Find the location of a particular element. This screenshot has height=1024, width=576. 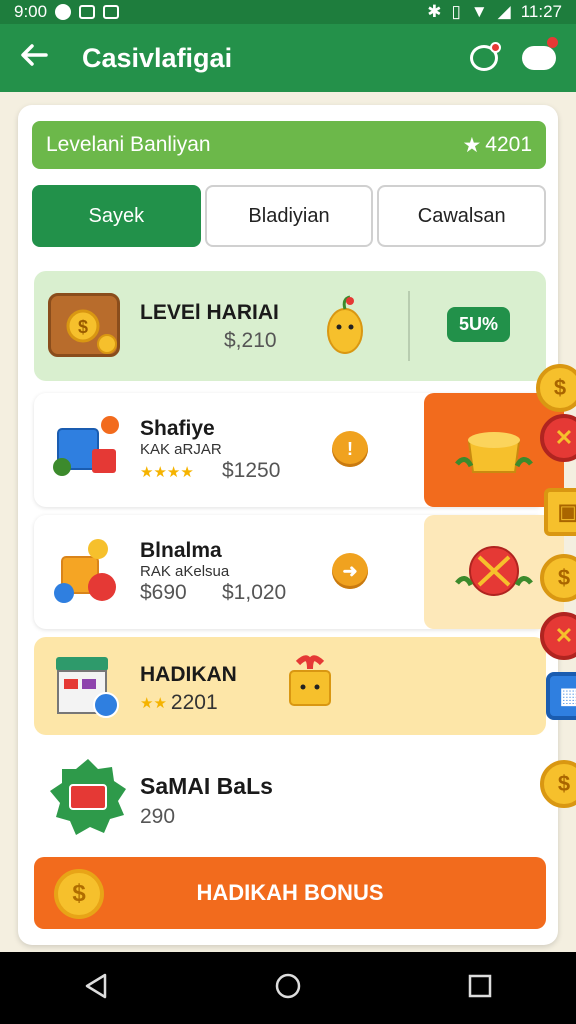

notification-icon is located at coordinates (63, 12).